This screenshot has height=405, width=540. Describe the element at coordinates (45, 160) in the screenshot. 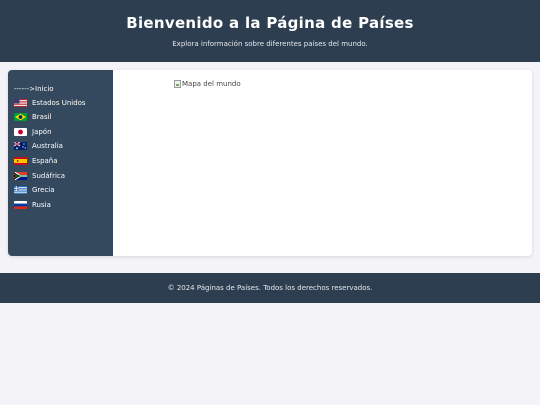

I see `nav-item-label: España` at that location.